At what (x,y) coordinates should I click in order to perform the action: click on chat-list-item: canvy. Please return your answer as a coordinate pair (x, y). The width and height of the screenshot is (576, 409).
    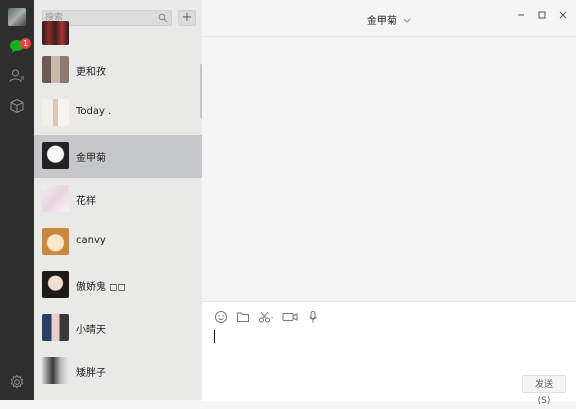
    Looking at the image, I should click on (118, 242).